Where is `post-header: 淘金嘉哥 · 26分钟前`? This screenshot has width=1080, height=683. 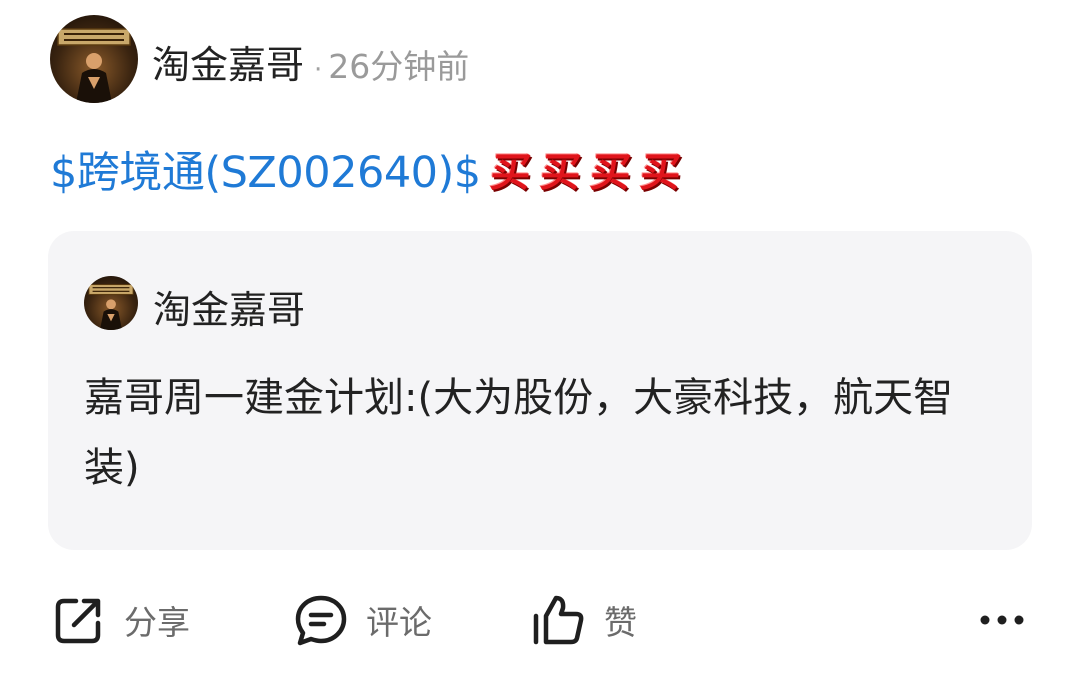
post-header: 淘金嘉哥 · 26分钟前 is located at coordinates (310, 61).